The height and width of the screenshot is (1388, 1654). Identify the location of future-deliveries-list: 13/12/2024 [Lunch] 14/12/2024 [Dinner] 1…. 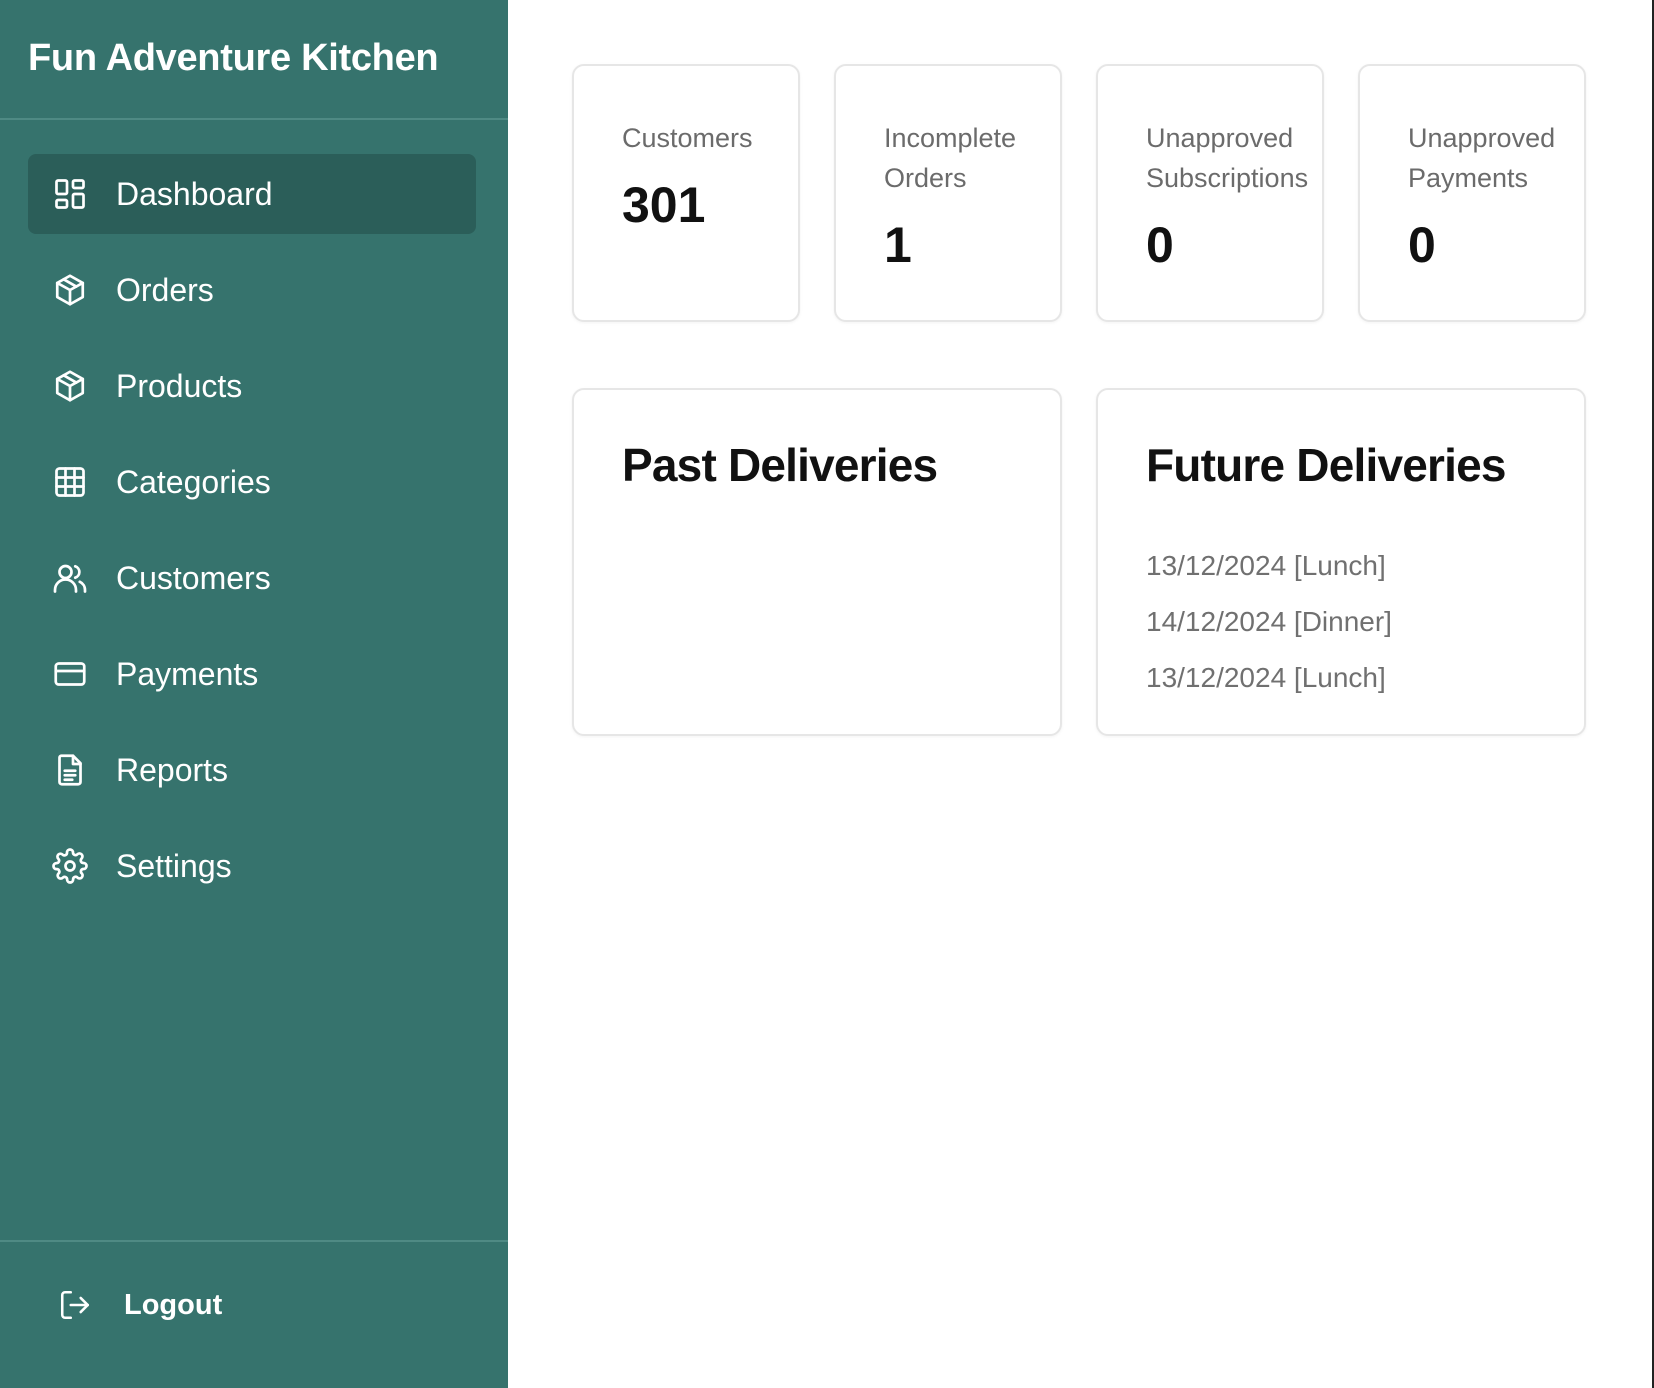
(1269, 622).